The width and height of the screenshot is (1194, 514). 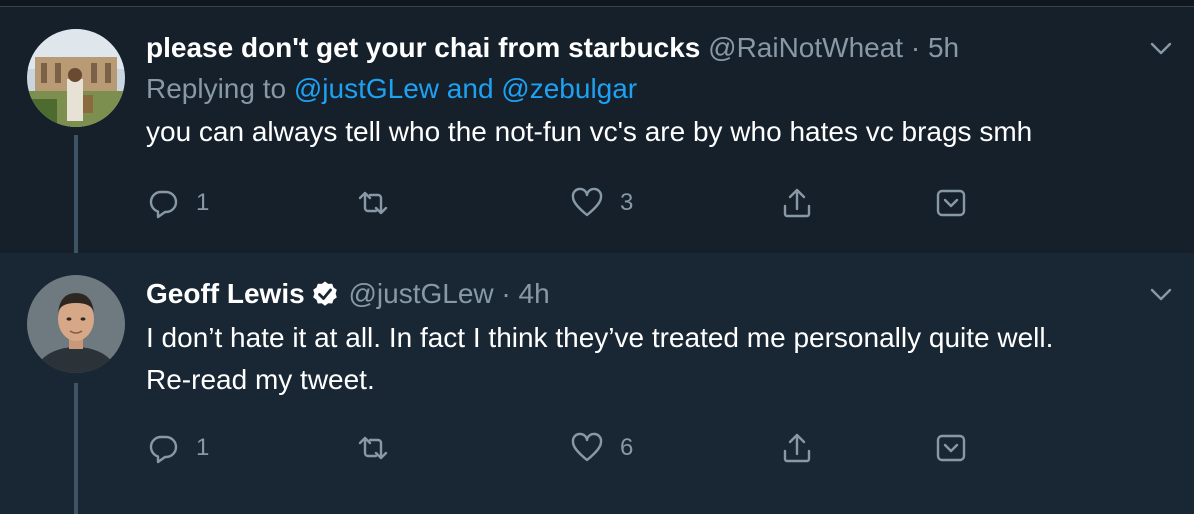 I want to click on display-name: Geoff Lewis, so click(x=225, y=293).